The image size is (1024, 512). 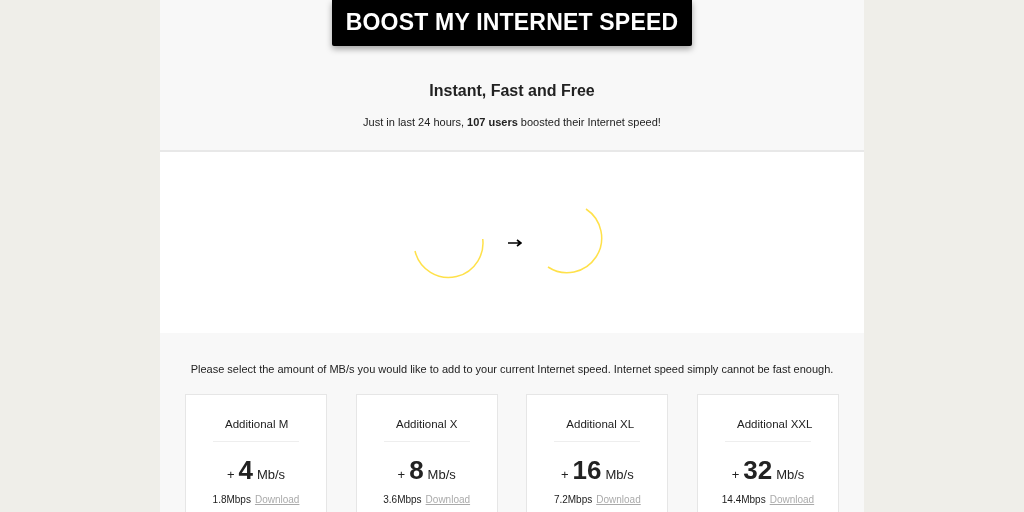 What do you see at coordinates (512, 90) in the screenshot?
I see `hero-heading: Instant, Fast and Free` at bounding box center [512, 90].